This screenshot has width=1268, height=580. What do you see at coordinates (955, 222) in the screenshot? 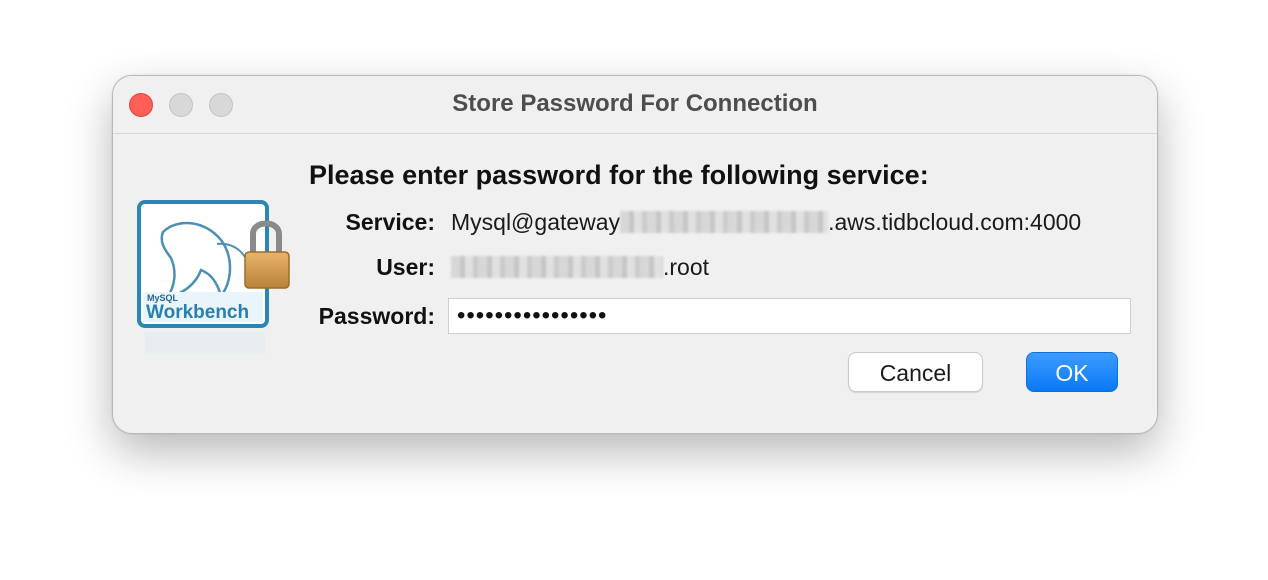
I see `service-suffix: .aws.tidbcloud.com:4000` at bounding box center [955, 222].